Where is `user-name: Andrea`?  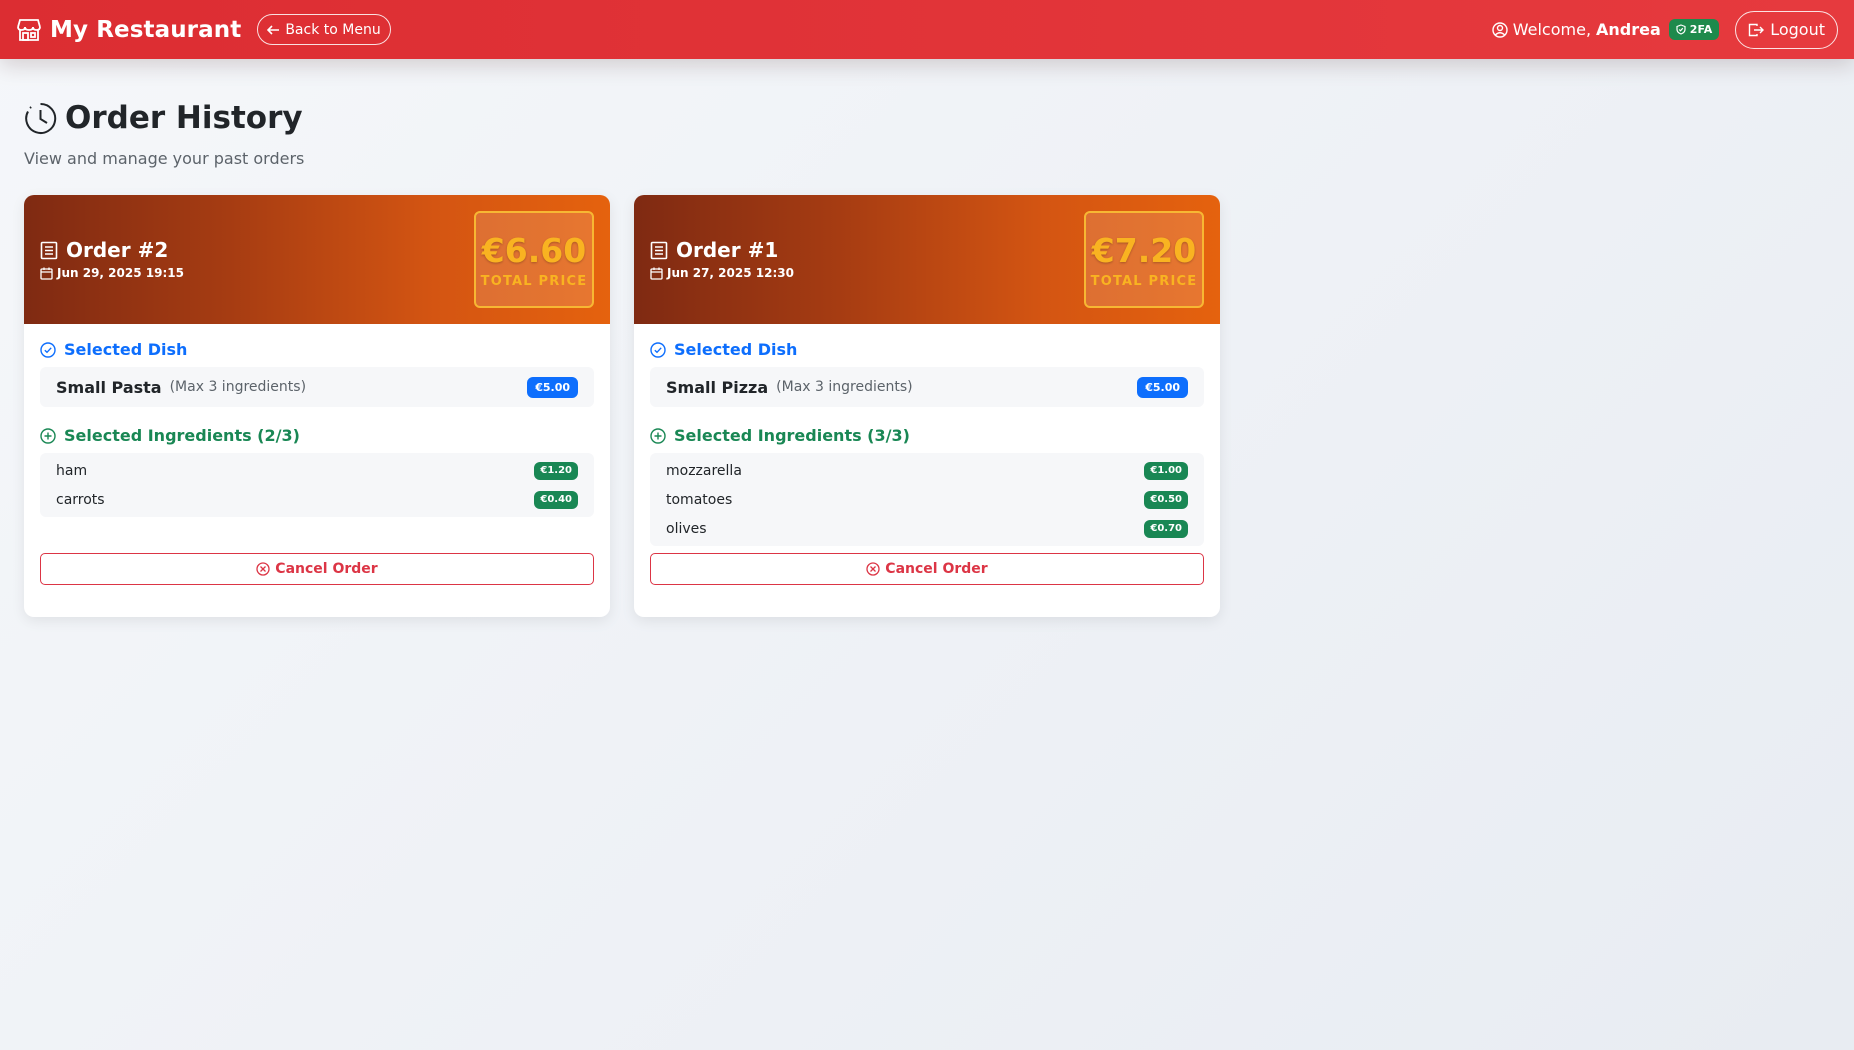
user-name: Andrea is located at coordinates (1628, 29).